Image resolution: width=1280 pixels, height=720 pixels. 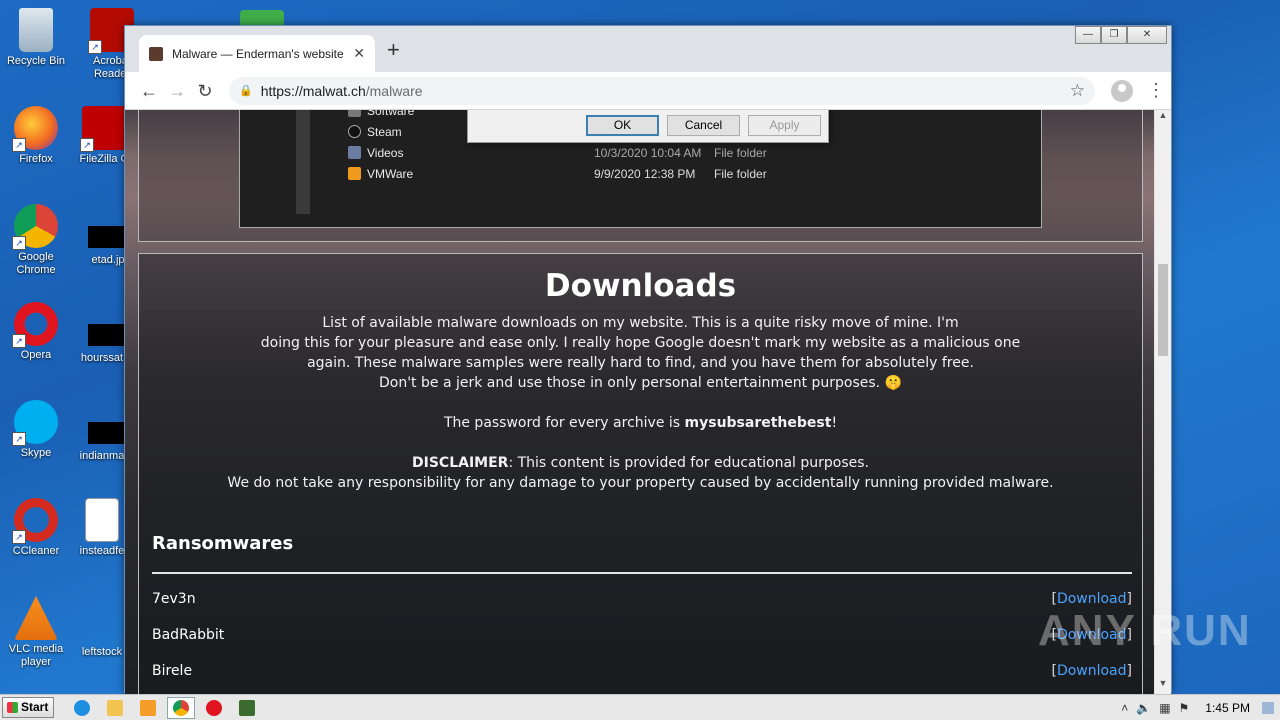 I want to click on scroll-down-icon: ▼, so click(x=1163, y=686).